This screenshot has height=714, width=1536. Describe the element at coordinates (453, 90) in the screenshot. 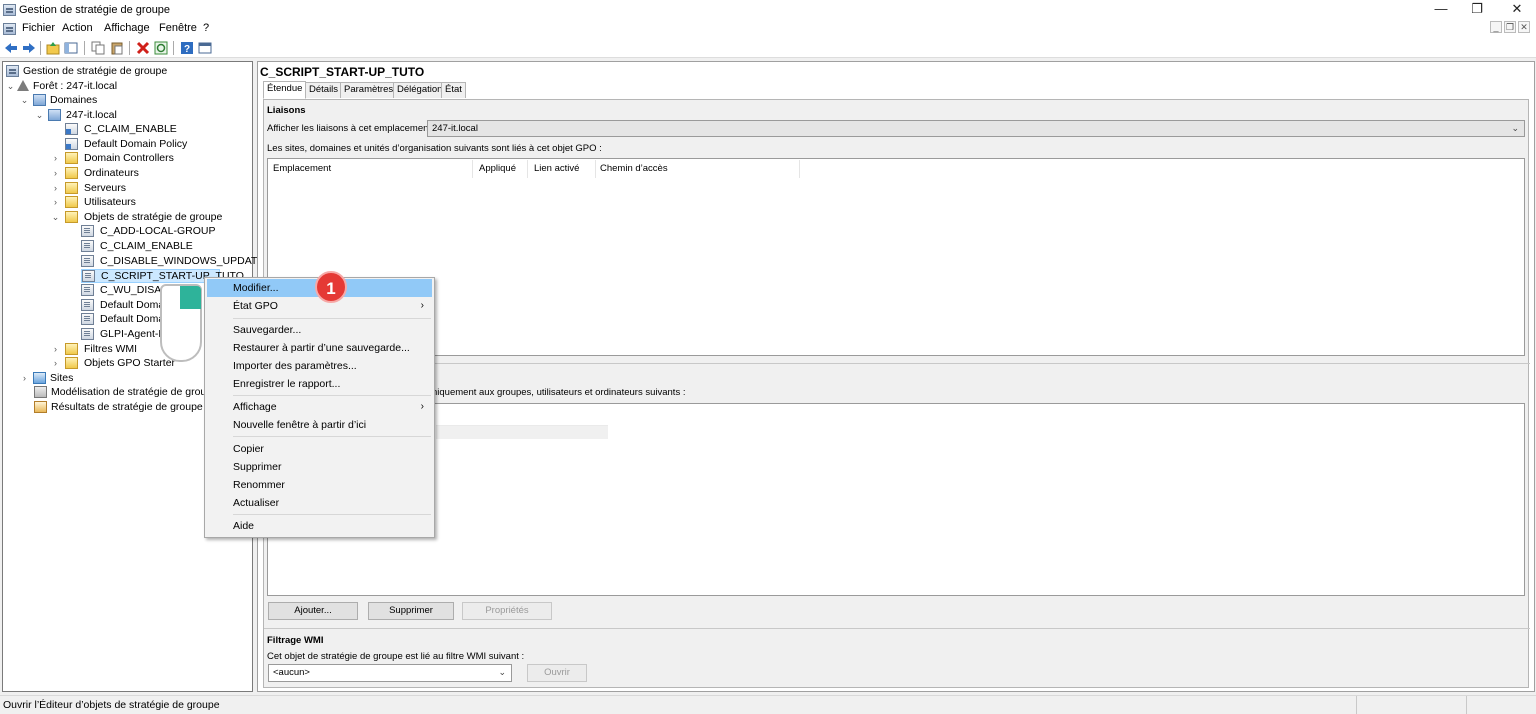

I see `tab-etat: État` at that location.